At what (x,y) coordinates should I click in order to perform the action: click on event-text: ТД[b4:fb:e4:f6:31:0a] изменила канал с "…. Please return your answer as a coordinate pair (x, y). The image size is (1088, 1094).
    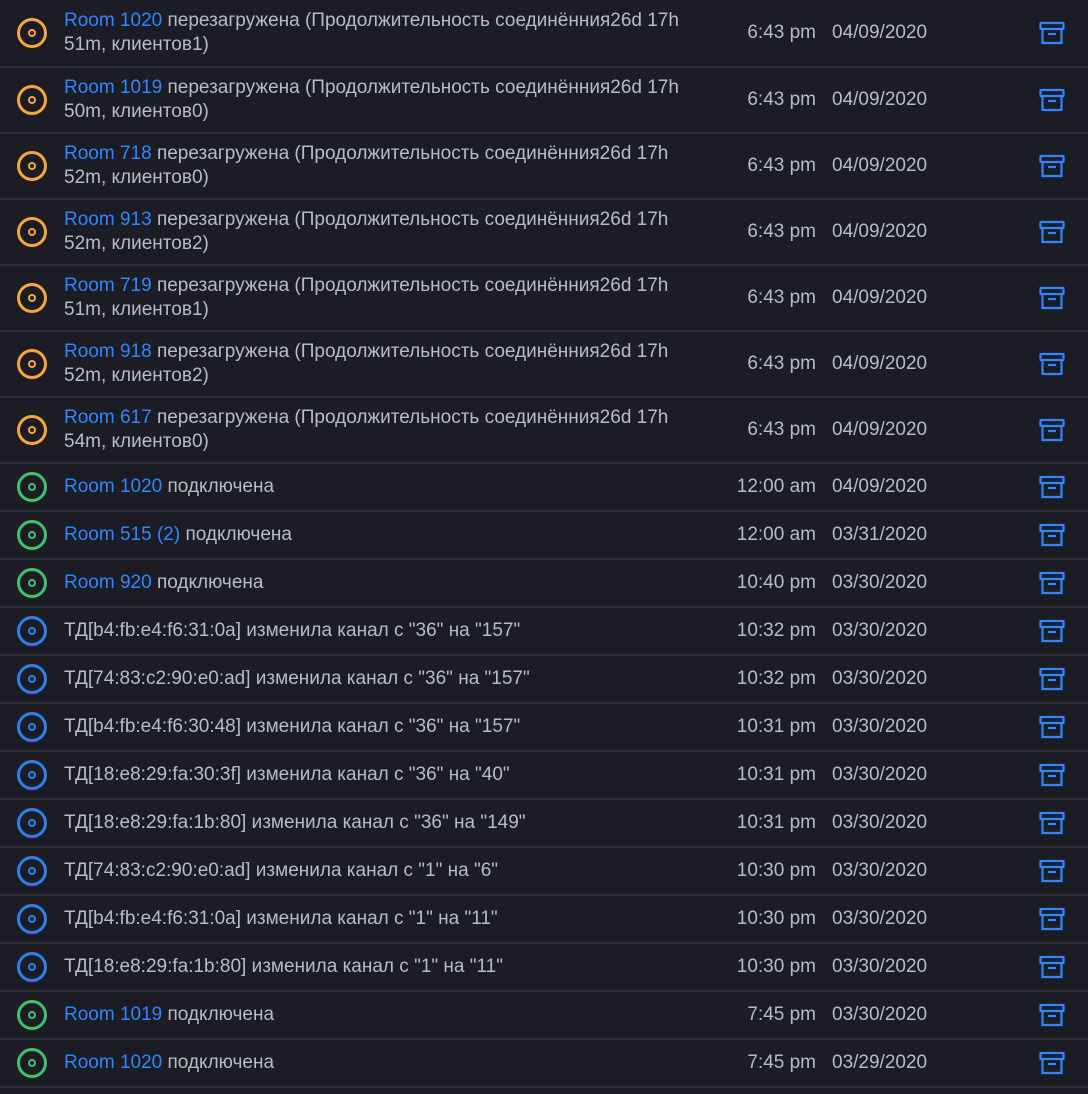
    Looking at the image, I should click on (281, 918).